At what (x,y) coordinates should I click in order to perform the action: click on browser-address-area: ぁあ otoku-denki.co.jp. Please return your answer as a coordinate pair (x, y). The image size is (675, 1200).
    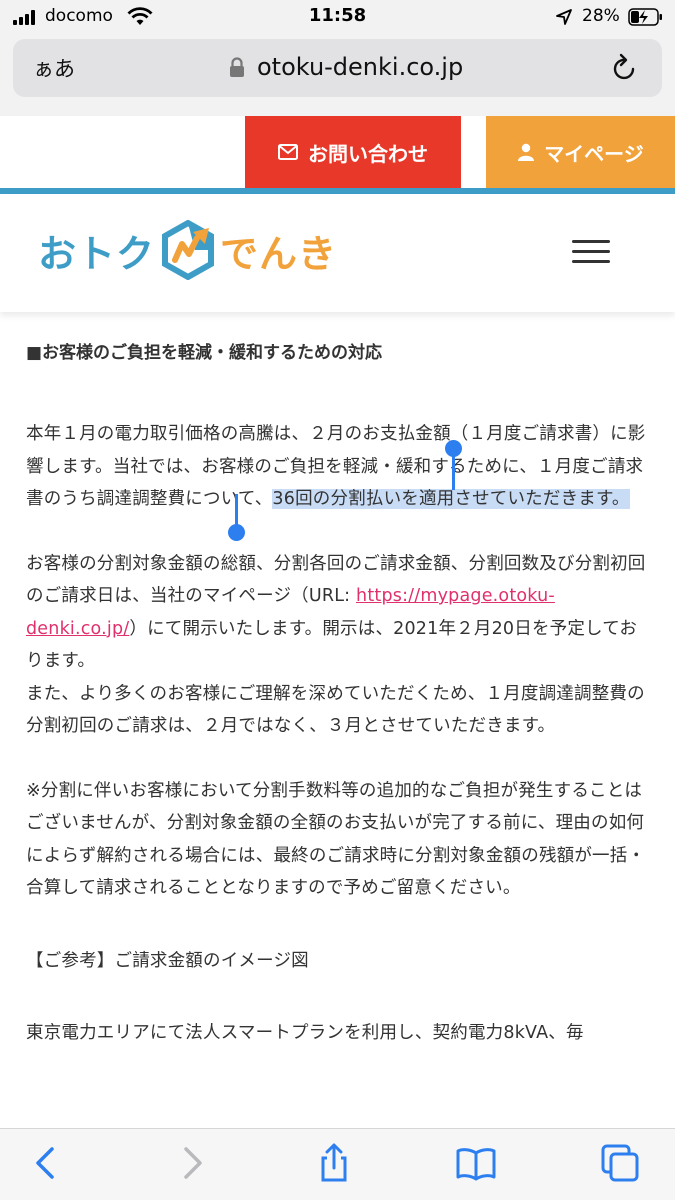
    Looking at the image, I should click on (337, 75).